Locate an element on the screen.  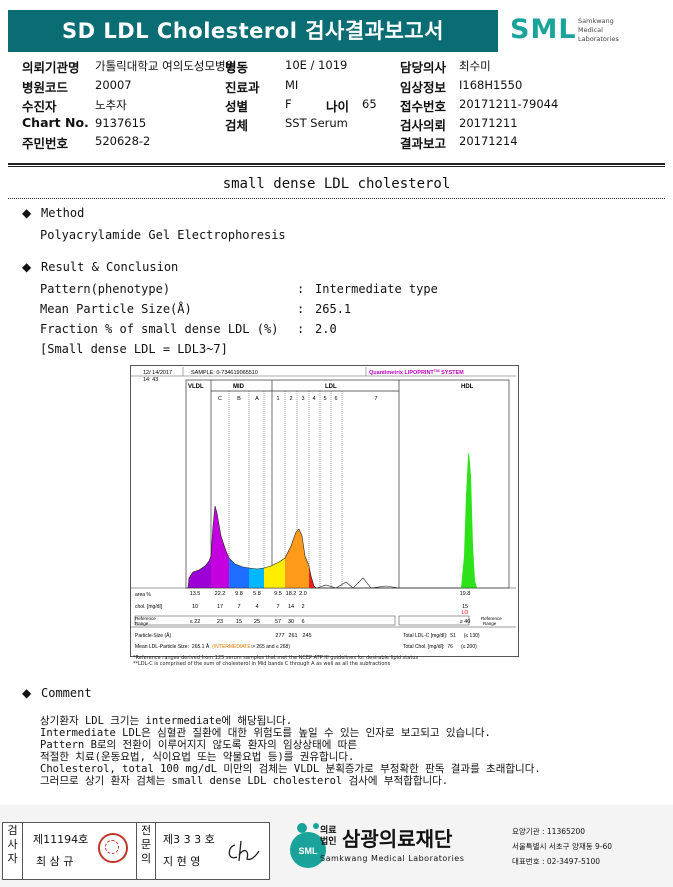
specialist-name: 지 현 영 is located at coordinates (182, 861).